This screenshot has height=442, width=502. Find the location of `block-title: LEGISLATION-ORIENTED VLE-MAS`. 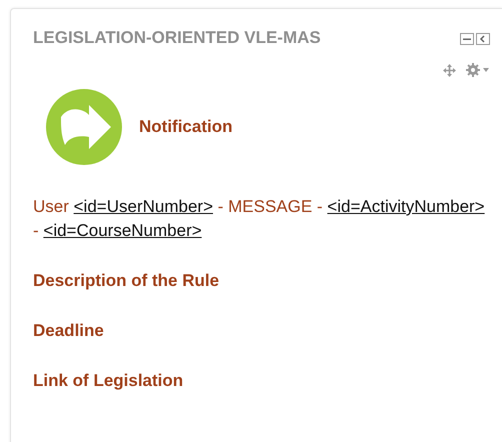

block-title: LEGISLATION-ORIENTED VLE-MAS is located at coordinates (177, 38).